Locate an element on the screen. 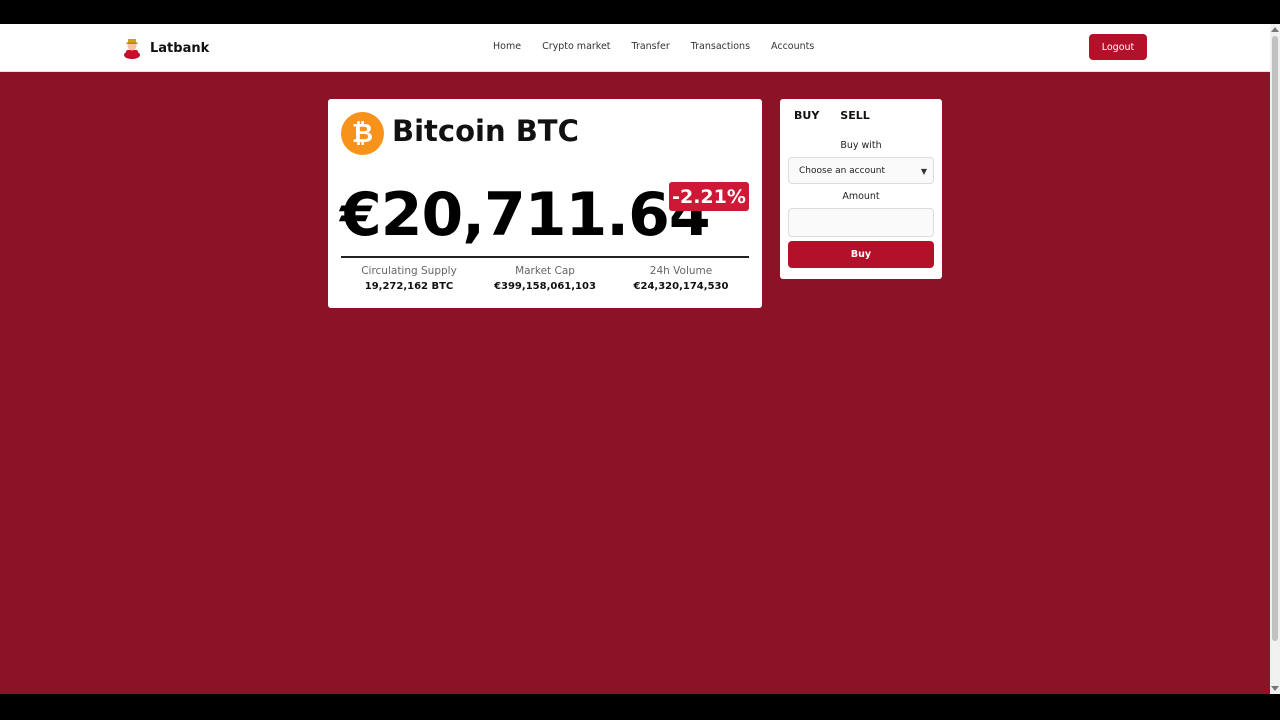  stat-market-cap: Market Cap €399,158,061,103 is located at coordinates (545, 278).